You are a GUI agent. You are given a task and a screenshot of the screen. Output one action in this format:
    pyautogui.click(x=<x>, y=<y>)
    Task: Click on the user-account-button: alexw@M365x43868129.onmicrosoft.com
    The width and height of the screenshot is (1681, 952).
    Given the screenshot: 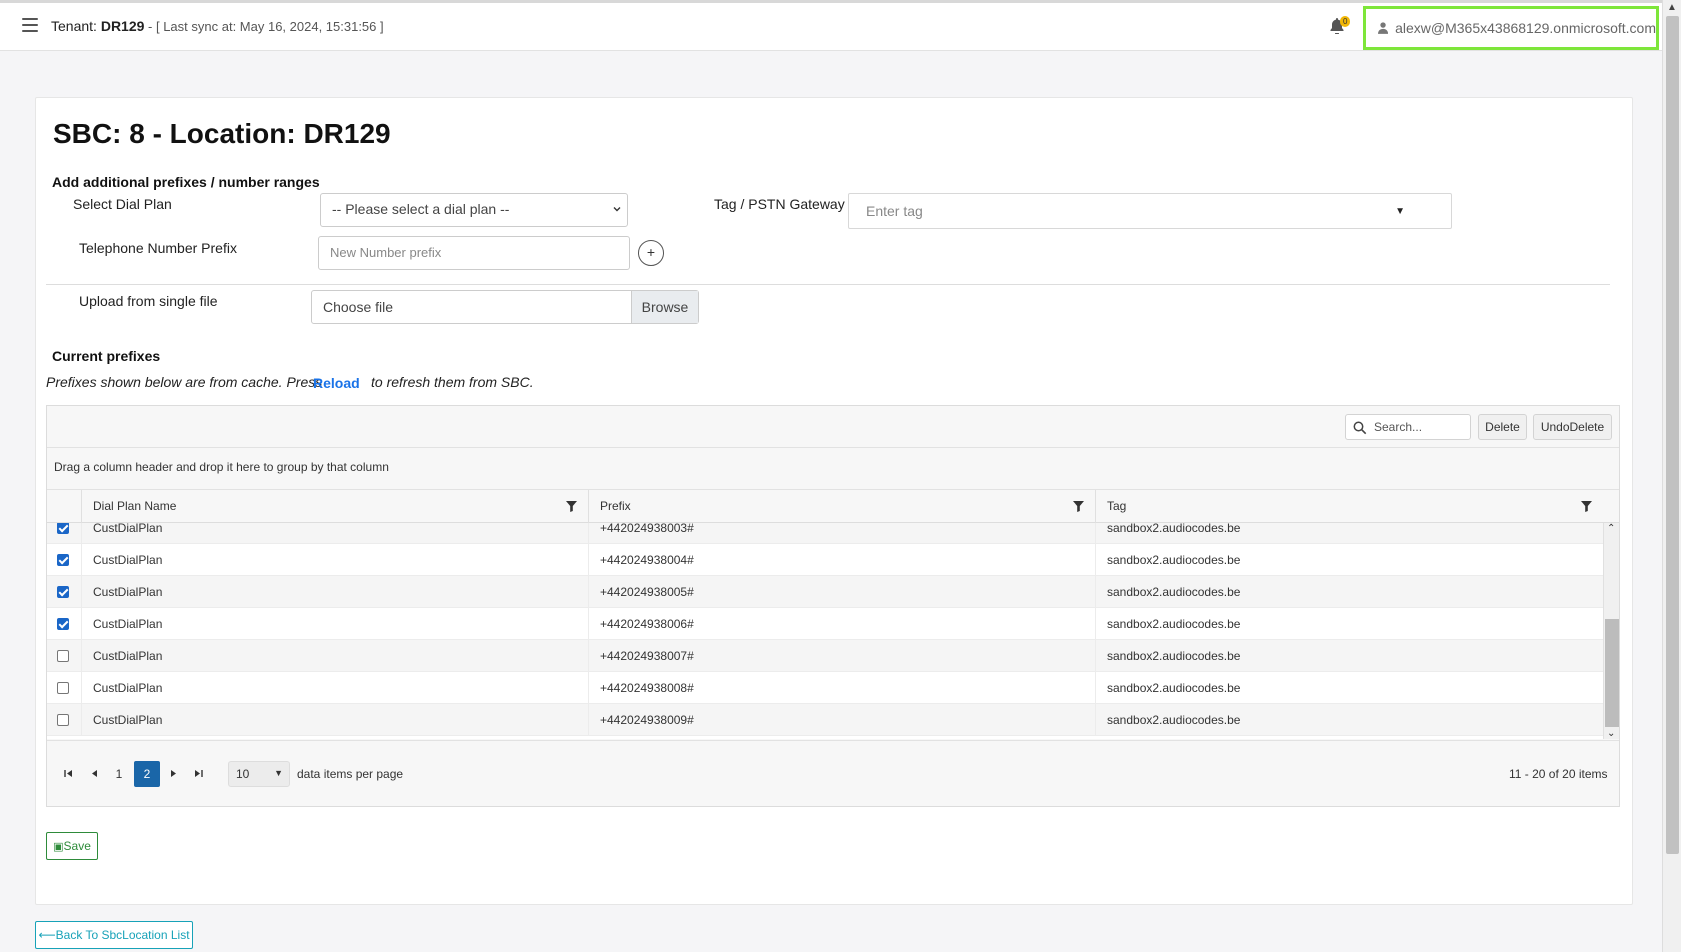 What is the action you would take?
    pyautogui.click(x=1511, y=28)
    